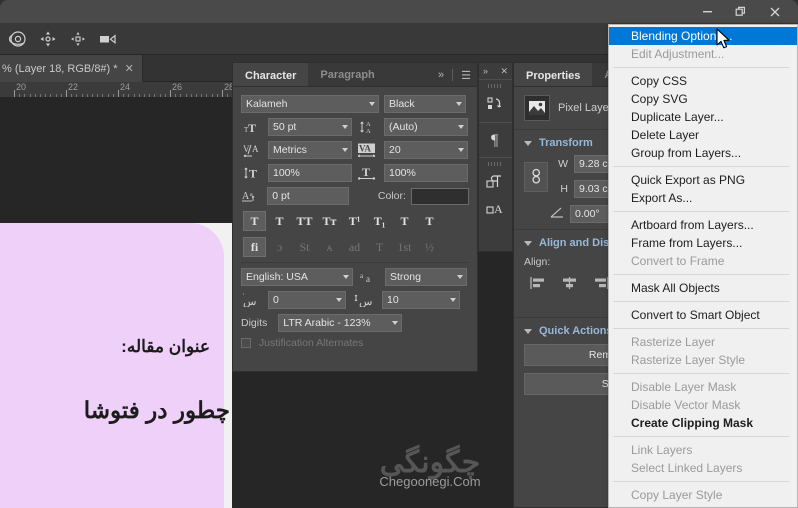 The height and width of the screenshot is (508, 798). I want to click on text-color-swatch, so click(439, 196).